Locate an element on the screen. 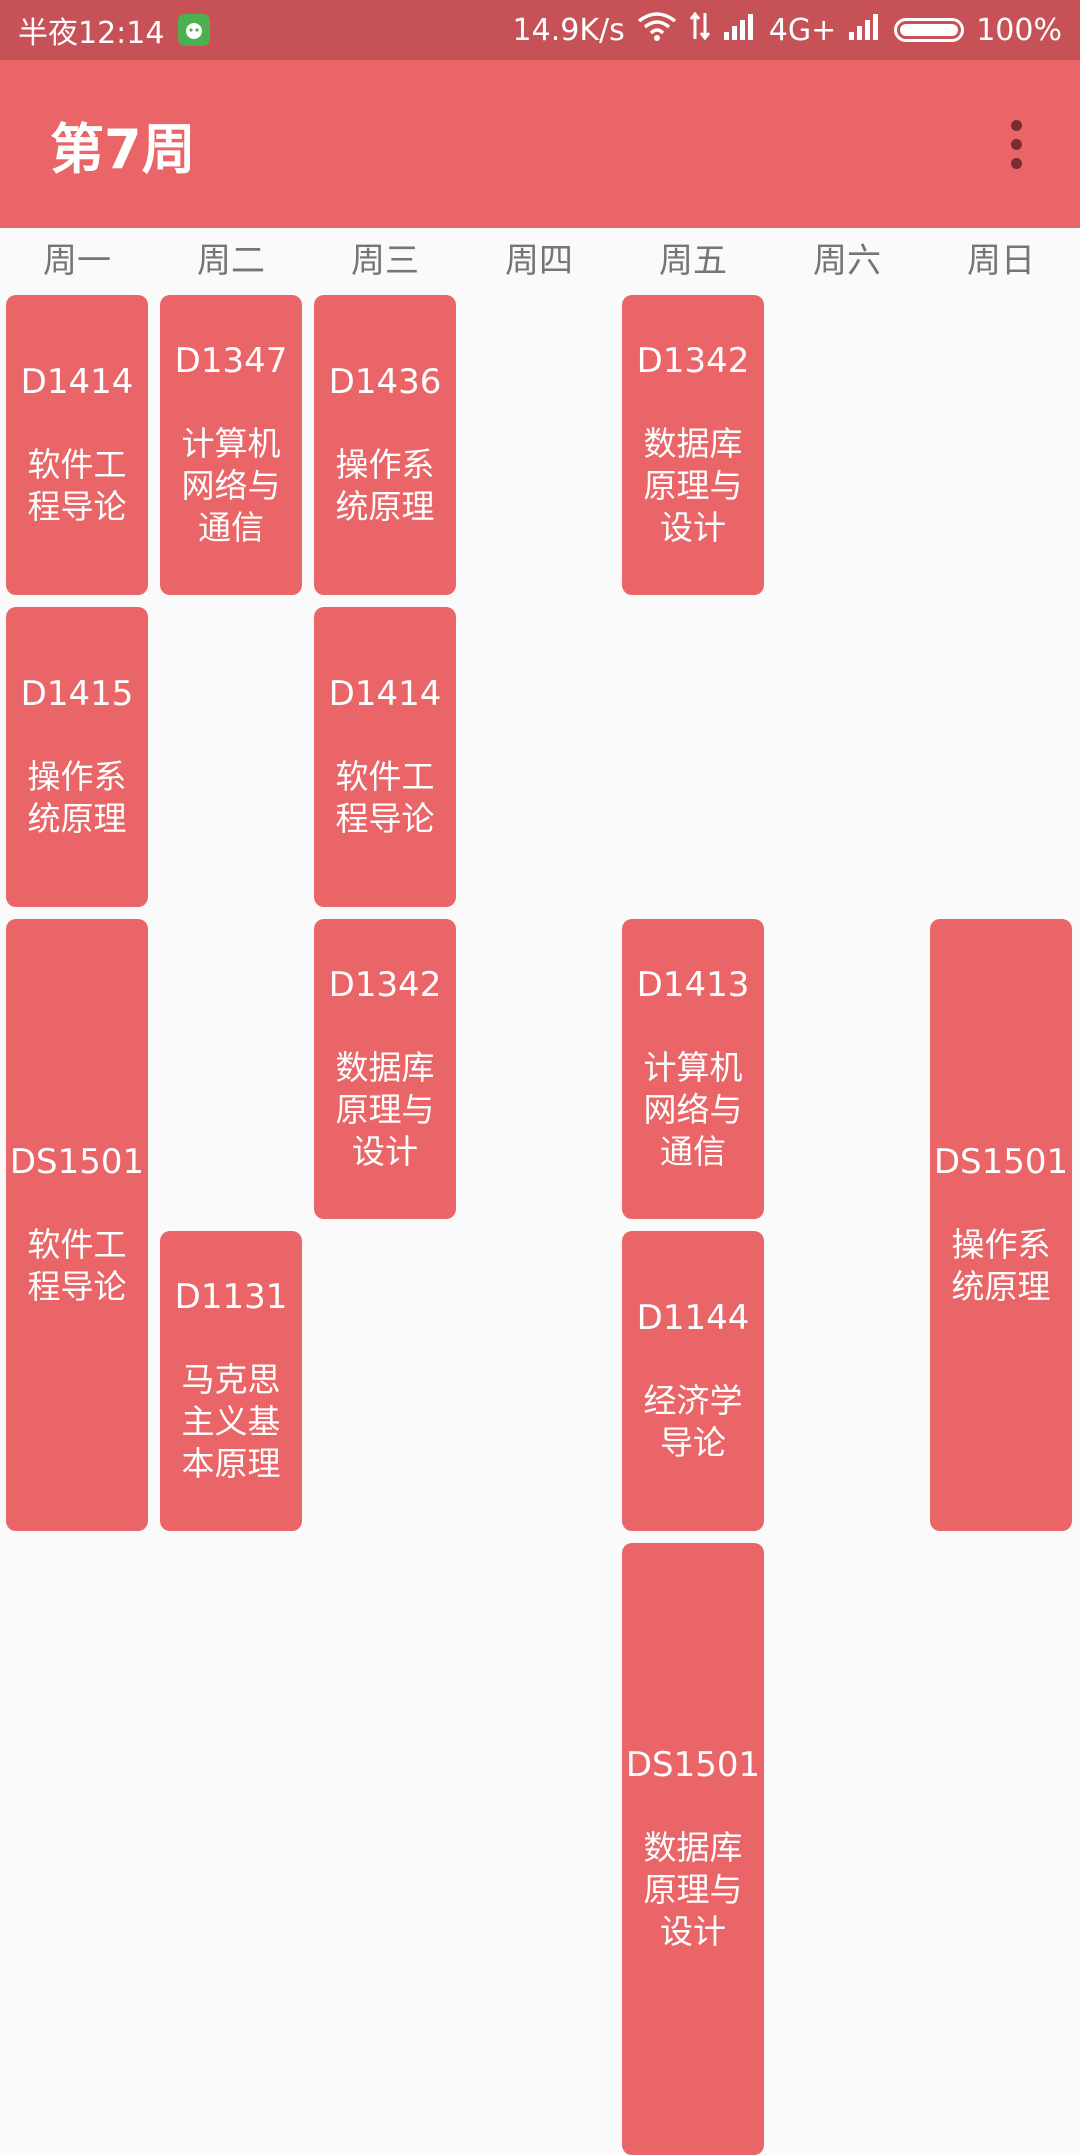 Image resolution: width=1080 pixels, height=2155 pixels. course-room: D1347 is located at coordinates (231, 361).